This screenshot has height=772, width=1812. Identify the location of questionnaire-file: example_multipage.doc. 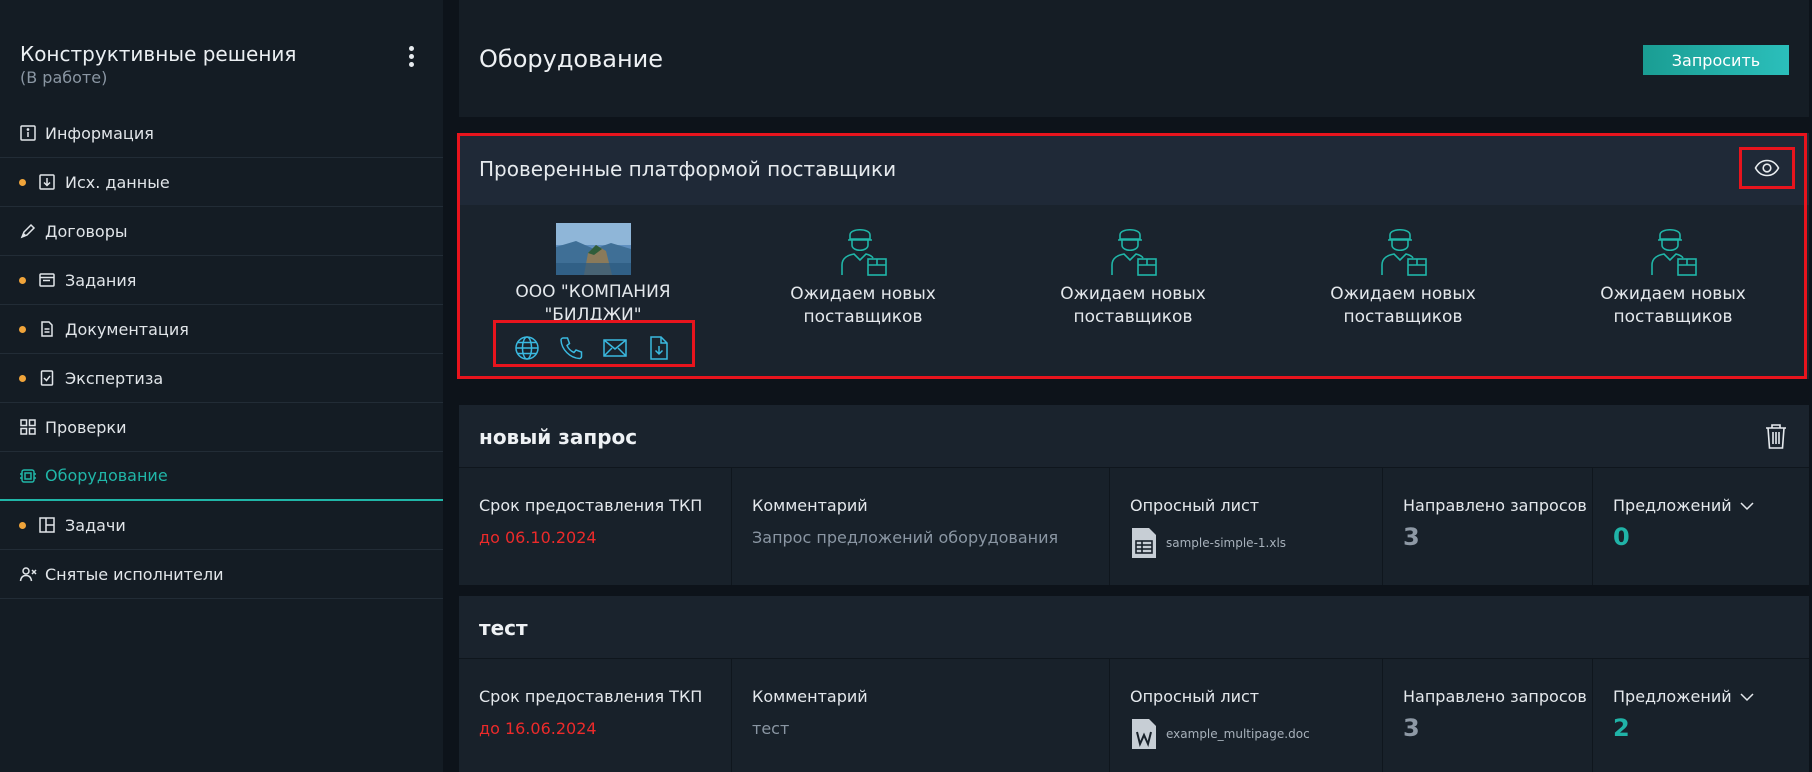
(1220, 734).